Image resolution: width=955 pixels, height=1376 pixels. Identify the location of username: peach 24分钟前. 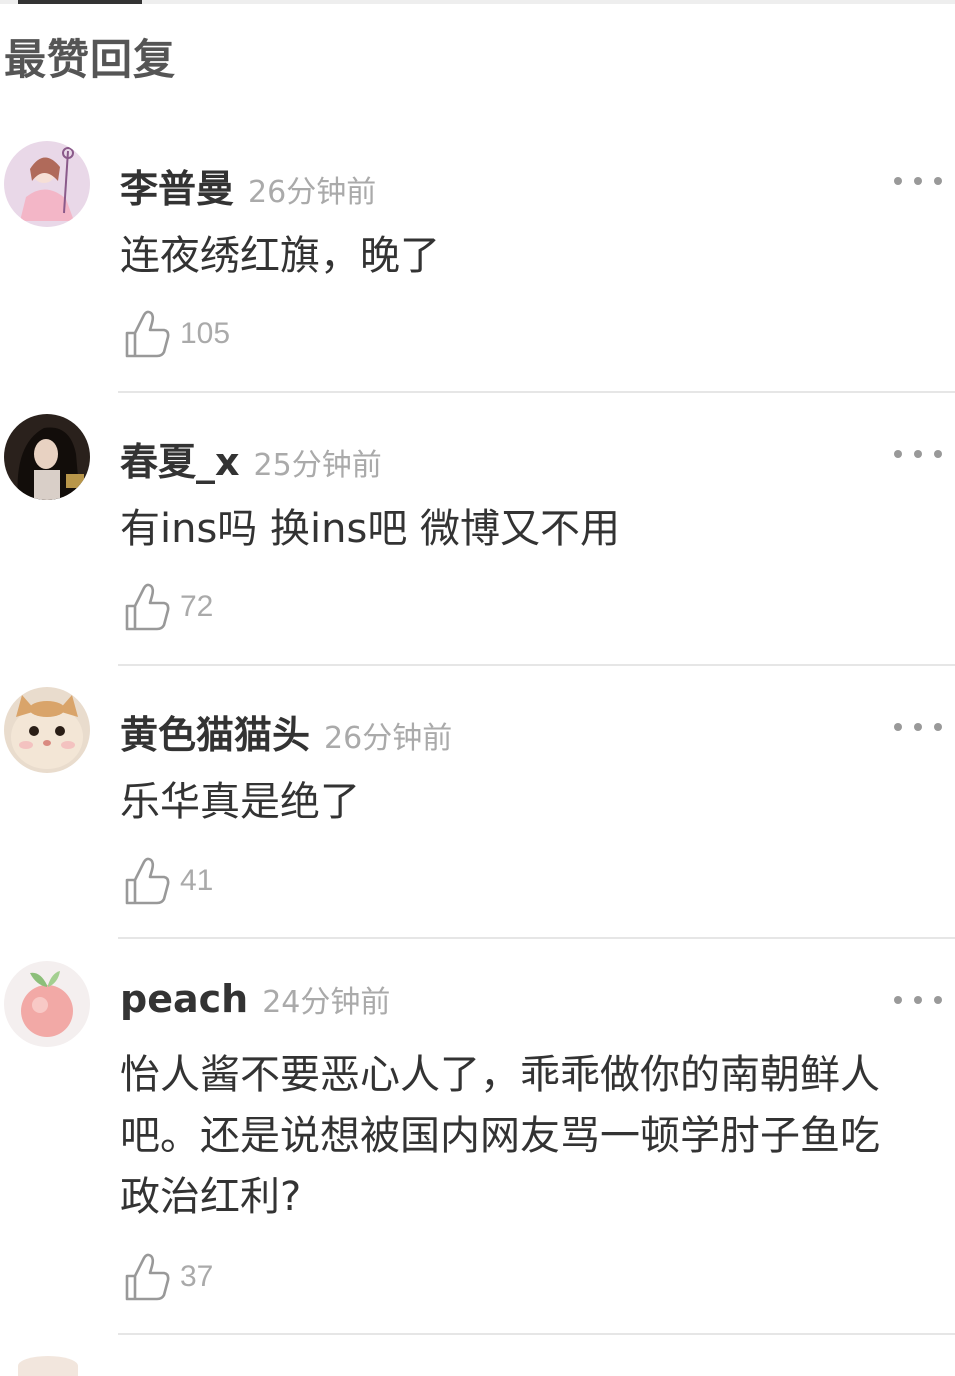
(255, 999).